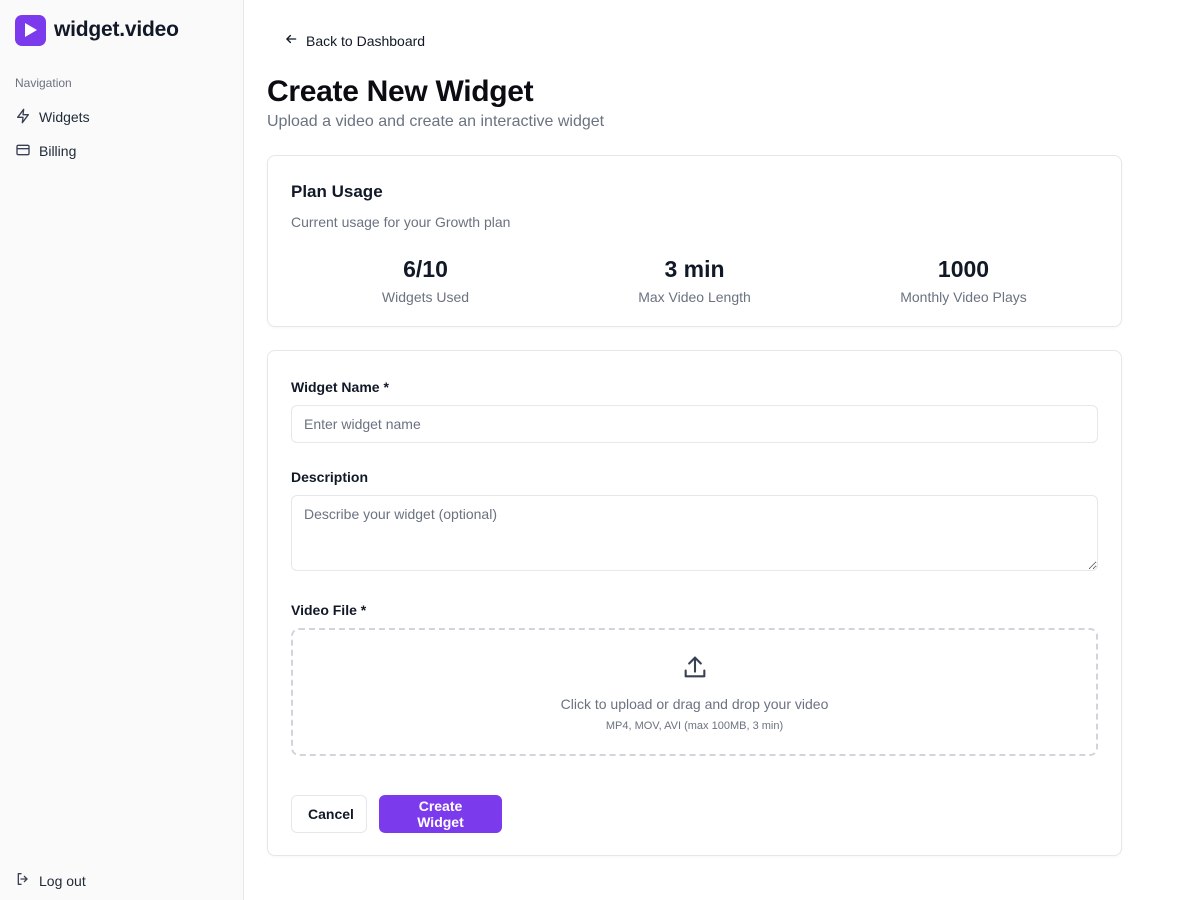  What do you see at coordinates (121, 117) in the screenshot?
I see `sidebar-item-widgets: Widgets` at bounding box center [121, 117].